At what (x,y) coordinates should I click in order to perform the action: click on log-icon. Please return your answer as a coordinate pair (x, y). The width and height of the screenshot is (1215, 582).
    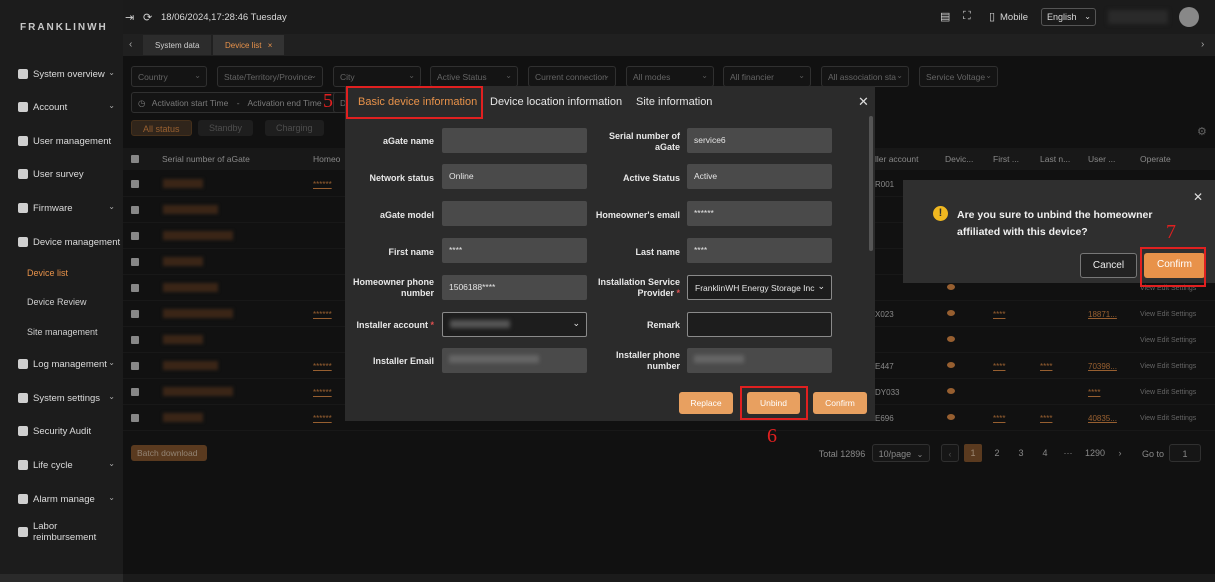
    Looking at the image, I should click on (23, 364).